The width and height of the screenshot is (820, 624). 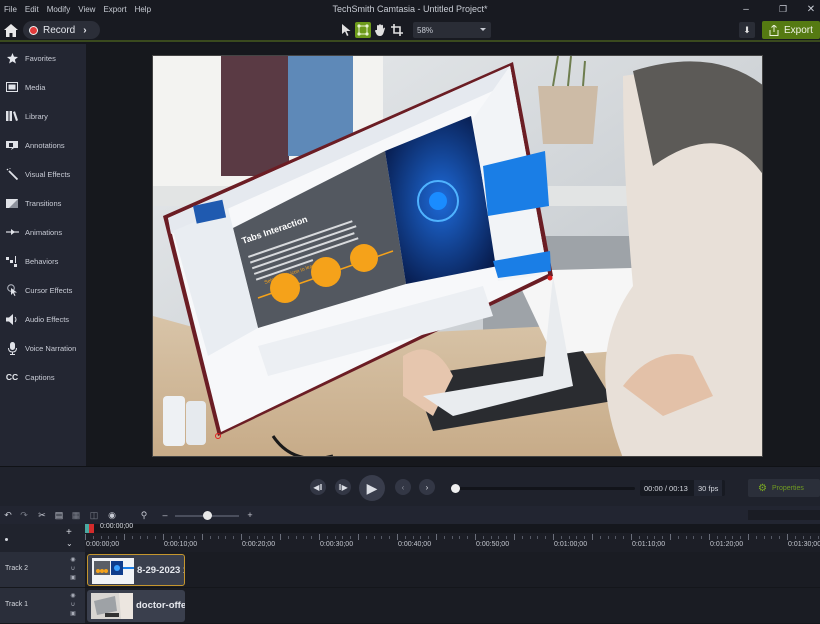 What do you see at coordinates (91, 528) in the screenshot?
I see `playhead` at bounding box center [91, 528].